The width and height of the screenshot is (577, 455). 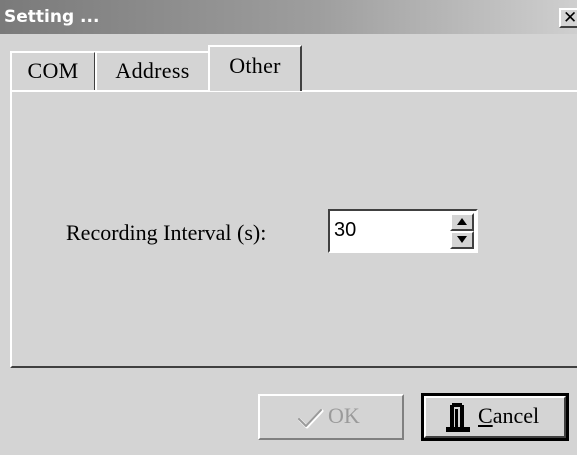 I want to click on arrow-down-icon, so click(x=462, y=239).